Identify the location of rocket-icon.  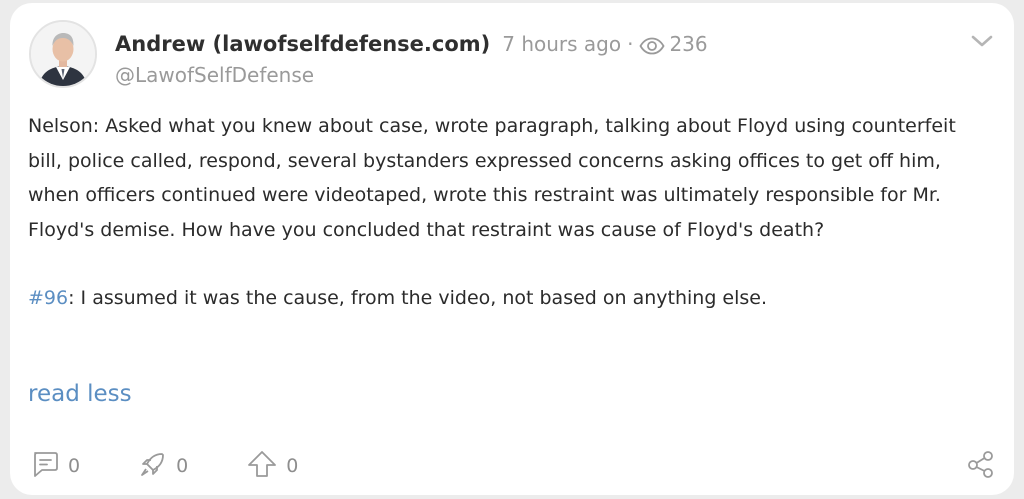
(153, 466).